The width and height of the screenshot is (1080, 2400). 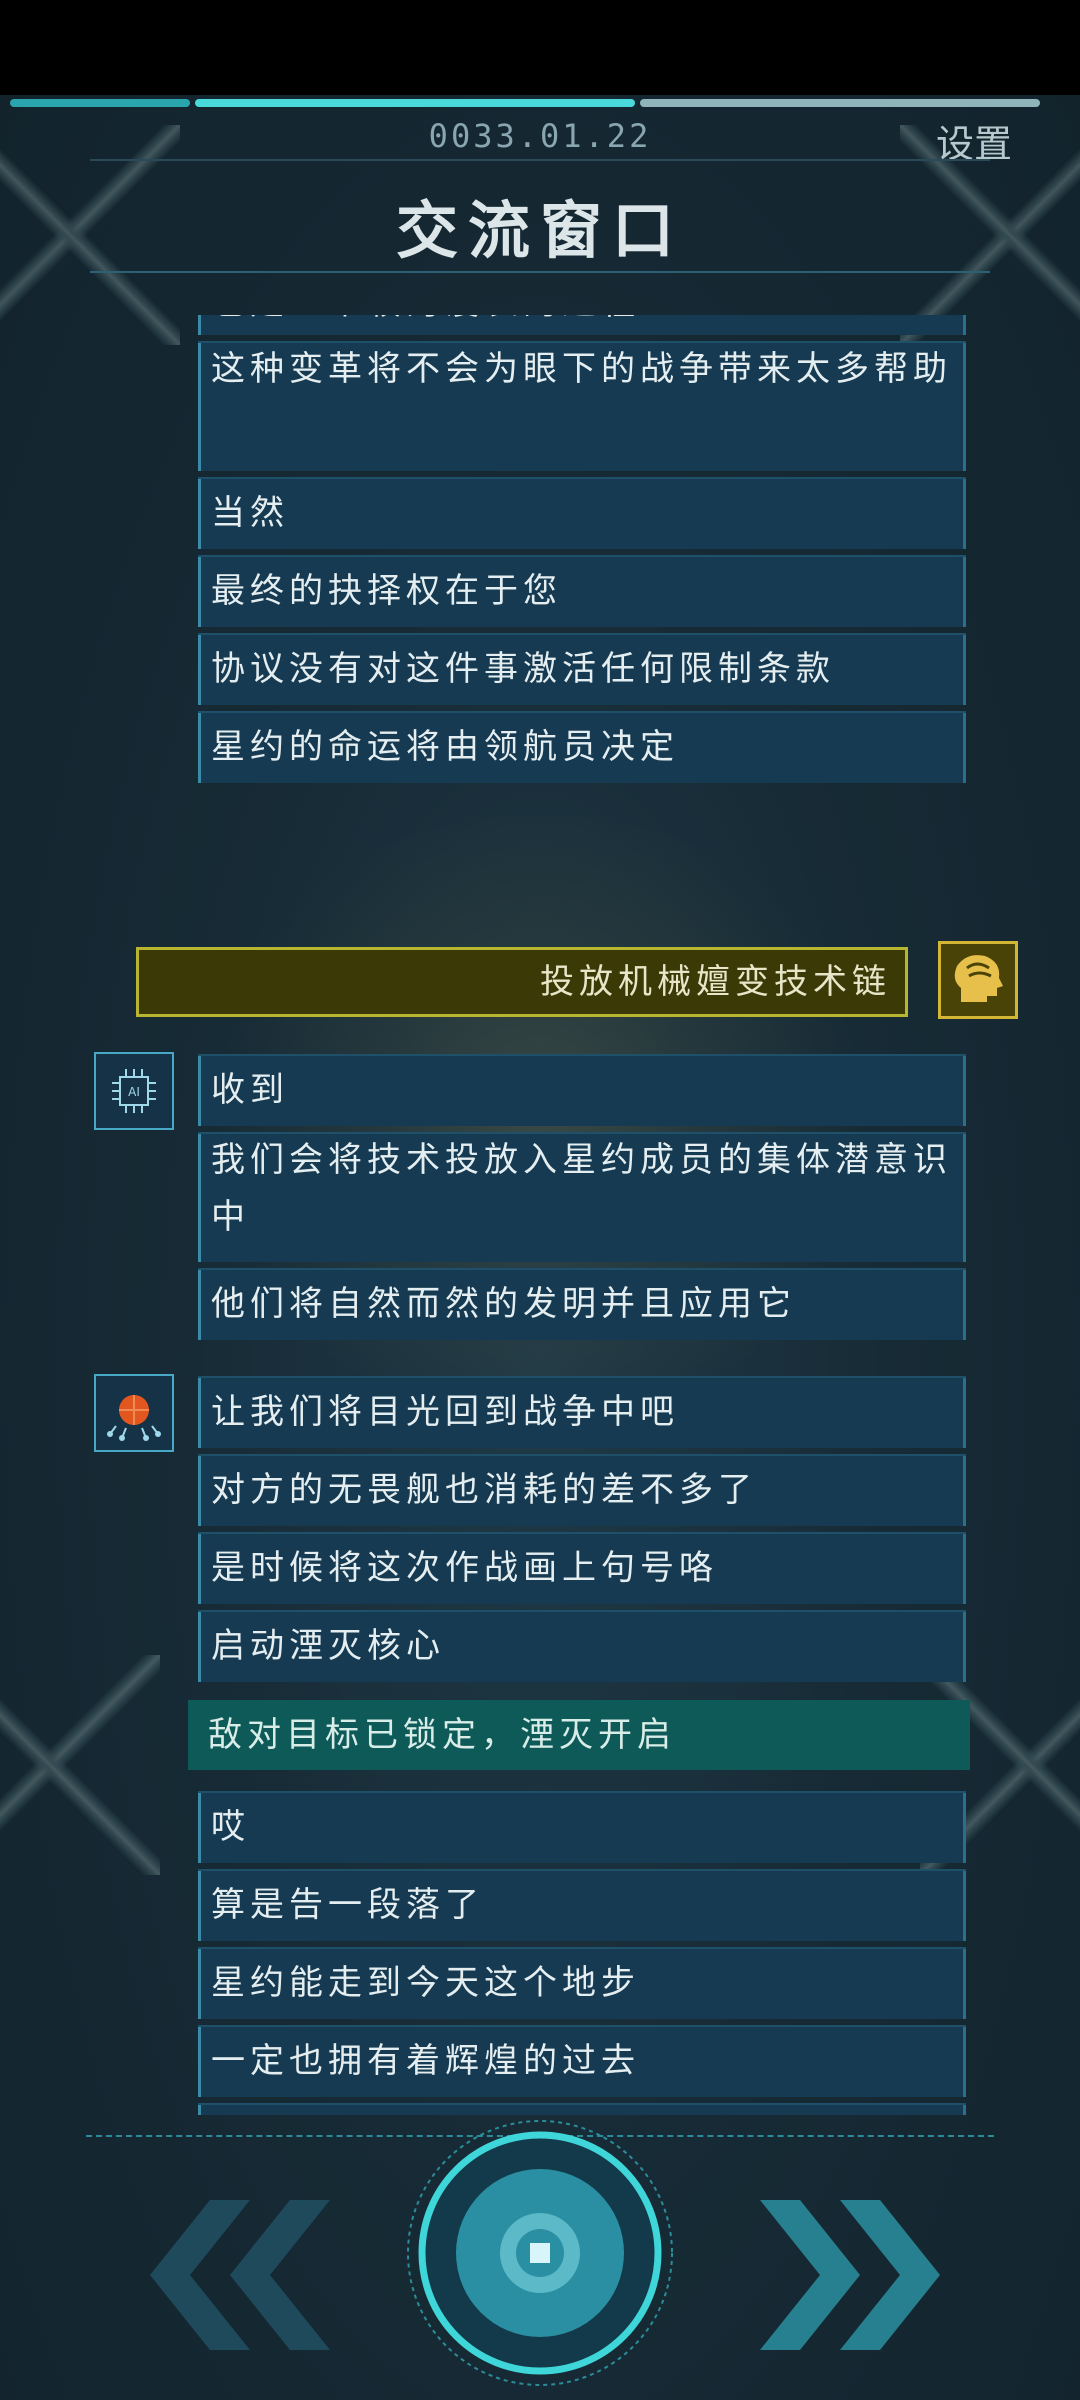 I want to click on next-button, so click(x=865, y=2275).